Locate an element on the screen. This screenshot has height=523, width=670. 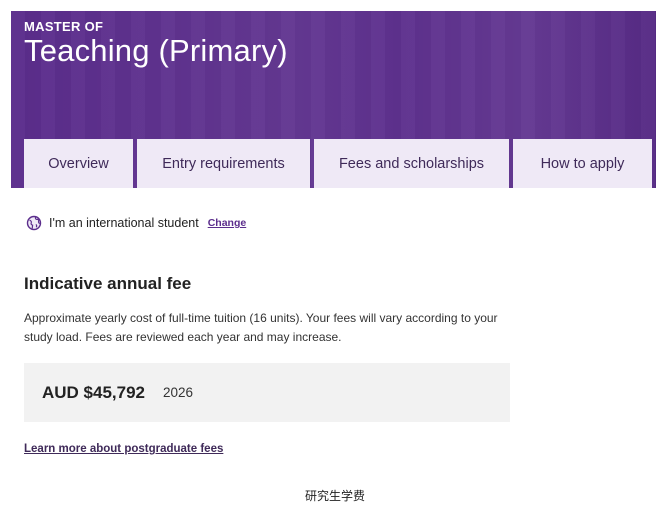
fee-heading: Indicative annual fee is located at coordinates (108, 283).